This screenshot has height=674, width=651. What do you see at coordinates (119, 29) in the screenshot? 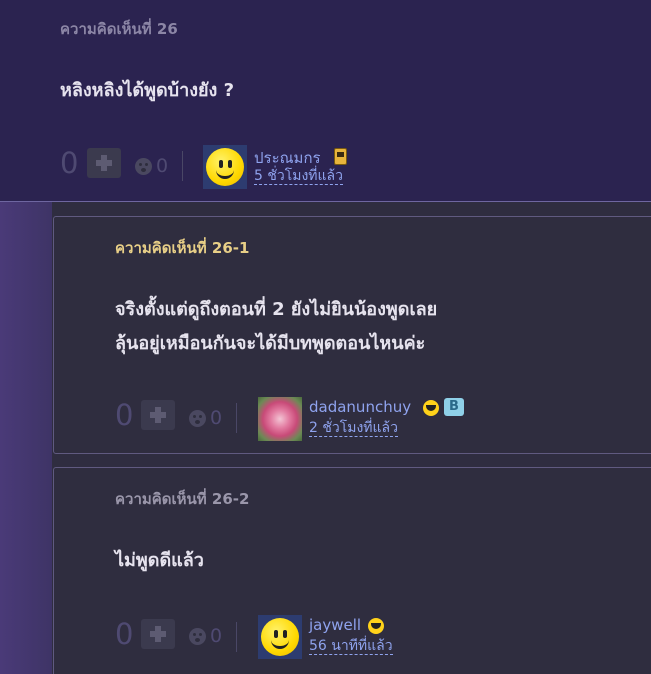
I see `comment-header: ความคิดเห็นที่ 26` at bounding box center [119, 29].